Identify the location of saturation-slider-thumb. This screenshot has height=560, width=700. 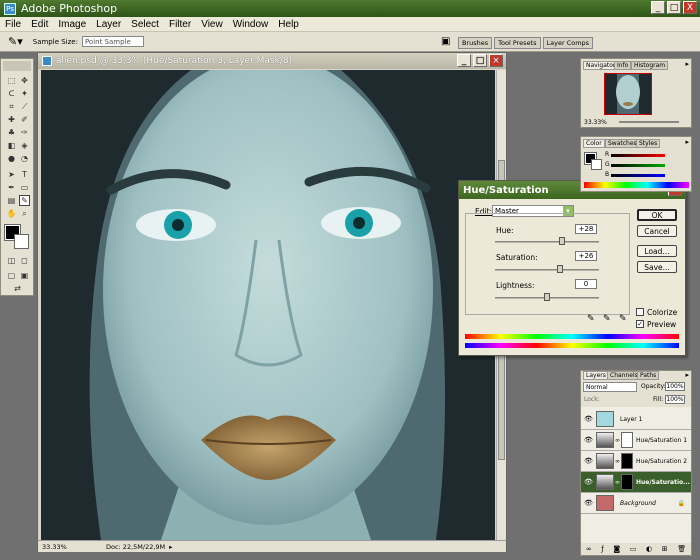
(560, 269).